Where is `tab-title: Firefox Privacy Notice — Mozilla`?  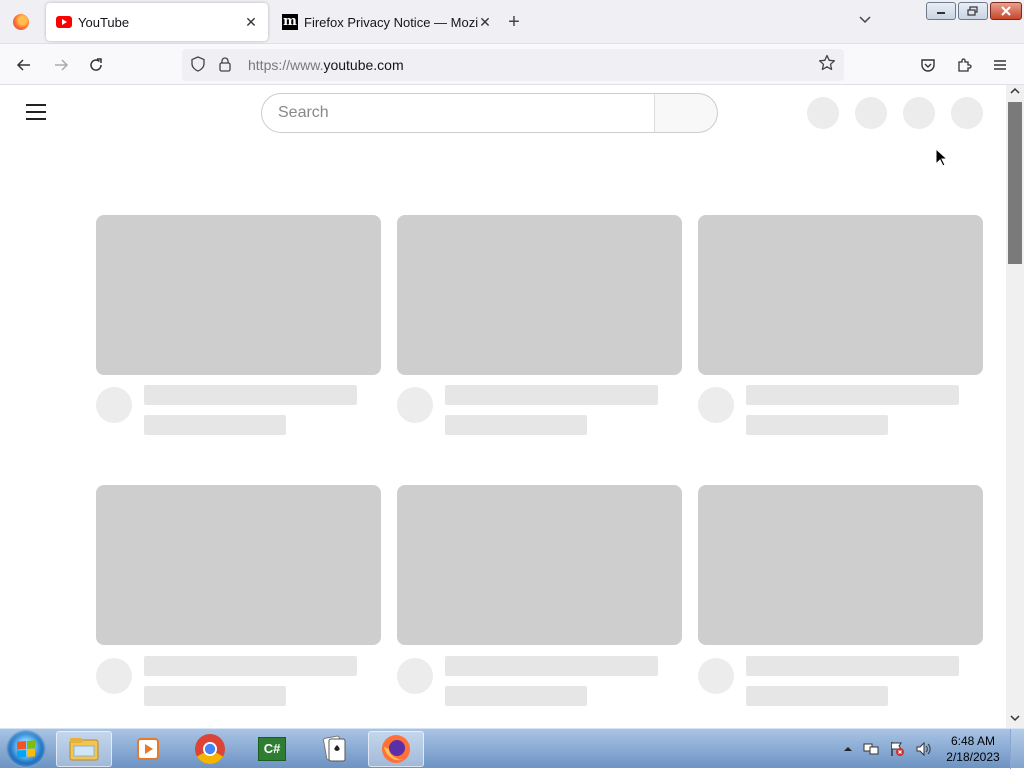 tab-title: Firefox Privacy Notice — Mozilla is located at coordinates (391, 22).